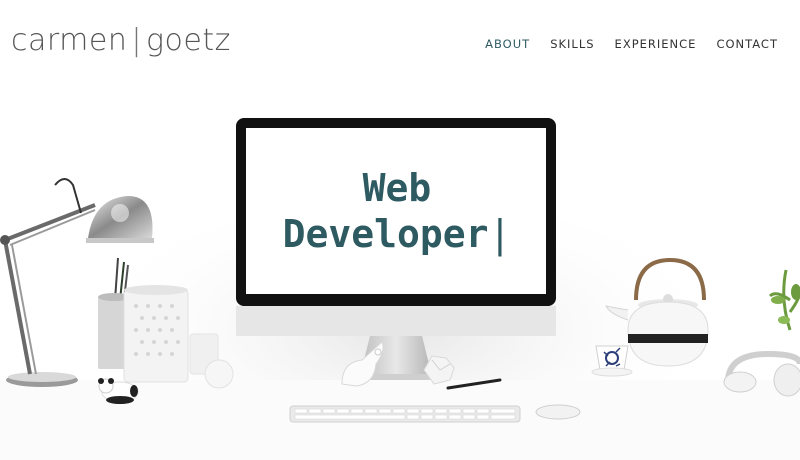 The image size is (800, 460). Describe the element at coordinates (69, 40) in the screenshot. I see `logo-first-name: carmen` at that location.